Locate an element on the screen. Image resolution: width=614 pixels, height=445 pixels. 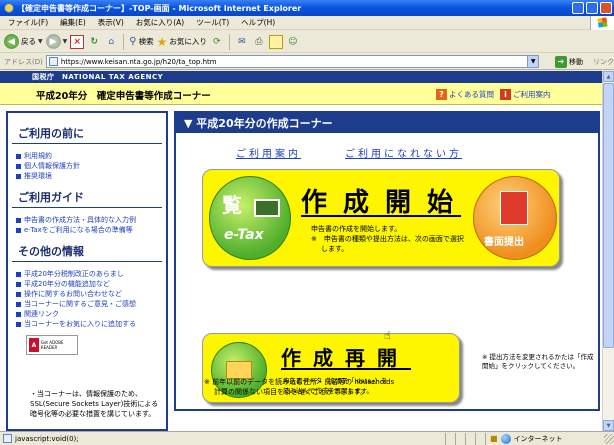
globe-icon is located at coordinates (505, 438).